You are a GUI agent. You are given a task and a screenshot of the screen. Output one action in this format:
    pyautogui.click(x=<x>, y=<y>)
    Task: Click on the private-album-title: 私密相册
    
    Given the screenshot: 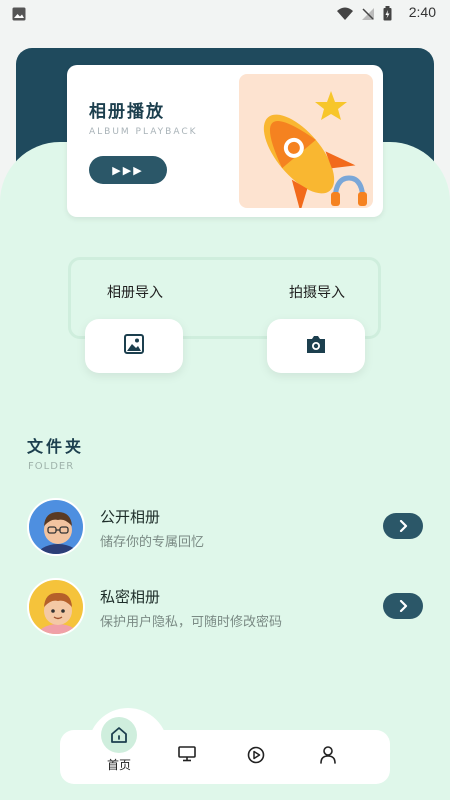 What is the action you would take?
    pyautogui.click(x=130, y=597)
    